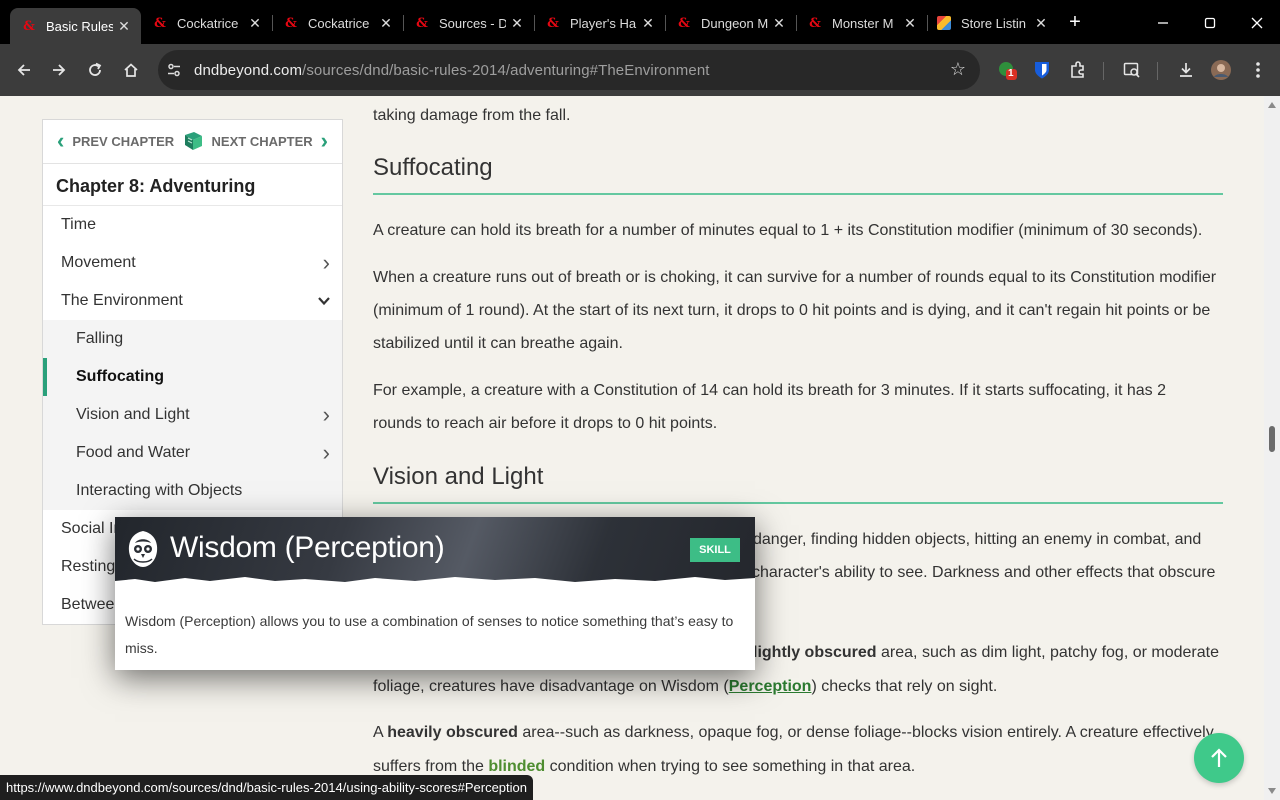 This screenshot has width=1280, height=800. I want to click on toc-item-time: Time, so click(192, 225).